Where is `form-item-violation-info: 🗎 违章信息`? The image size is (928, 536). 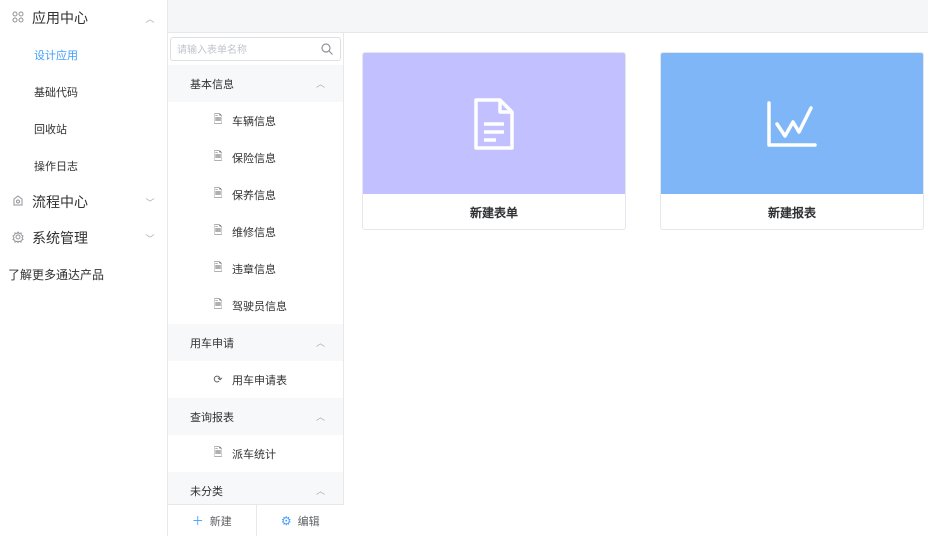
form-item-violation-info: 🗎 违章信息 is located at coordinates (255, 268).